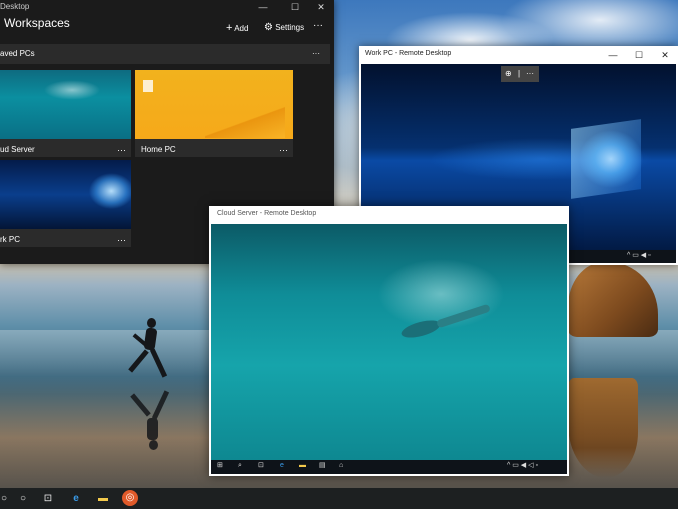 Image resolution: width=678 pixels, height=509 pixels. What do you see at coordinates (508, 74) in the screenshot?
I see `zoom-icon: ⊕` at bounding box center [508, 74].